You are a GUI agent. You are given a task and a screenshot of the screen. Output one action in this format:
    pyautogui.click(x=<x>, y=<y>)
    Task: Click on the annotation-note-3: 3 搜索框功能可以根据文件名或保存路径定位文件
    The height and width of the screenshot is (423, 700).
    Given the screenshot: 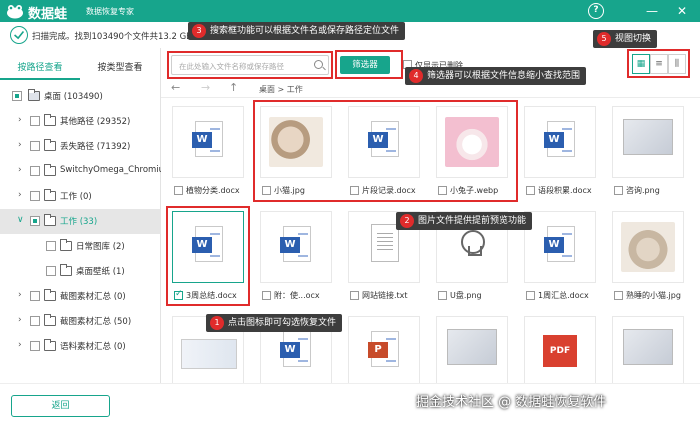 What is the action you would take?
    pyautogui.click(x=297, y=31)
    